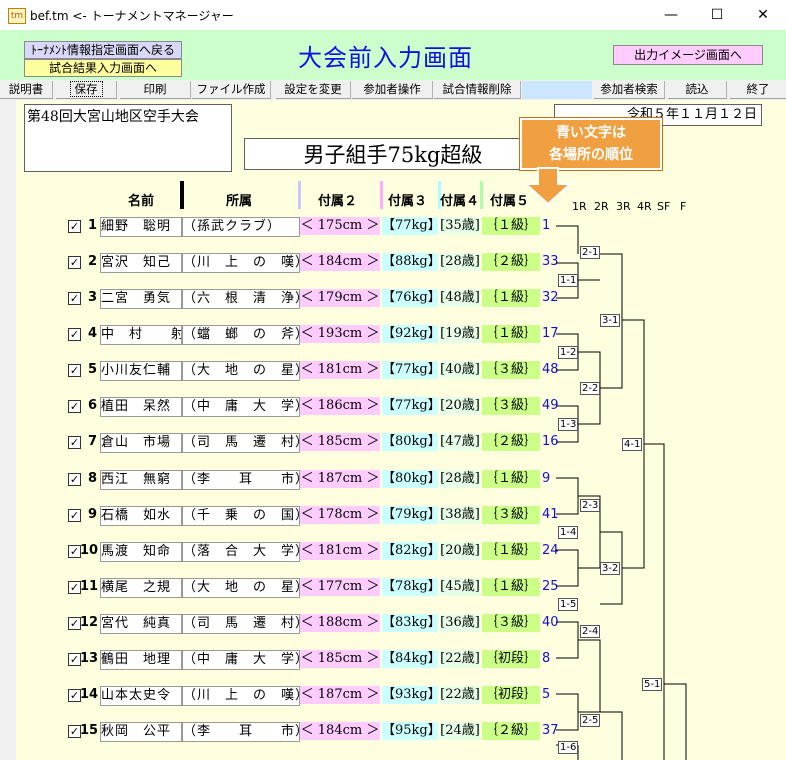 This screenshot has width=786, height=760. I want to click on bracket-match-label: 2-4, so click(590, 631).